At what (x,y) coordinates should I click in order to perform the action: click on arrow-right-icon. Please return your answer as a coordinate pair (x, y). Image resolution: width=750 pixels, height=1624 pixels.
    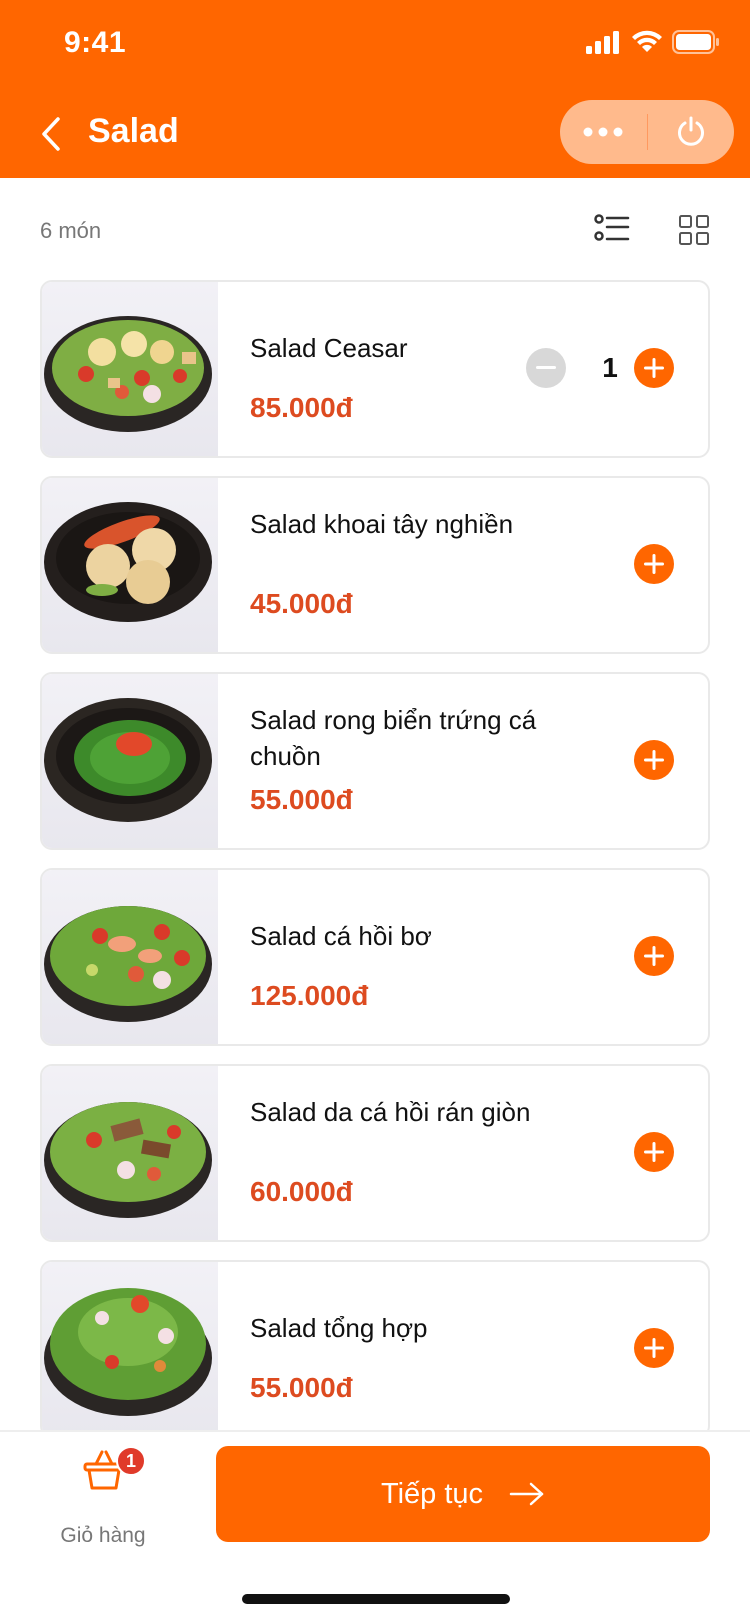
    Looking at the image, I should click on (526, 1494).